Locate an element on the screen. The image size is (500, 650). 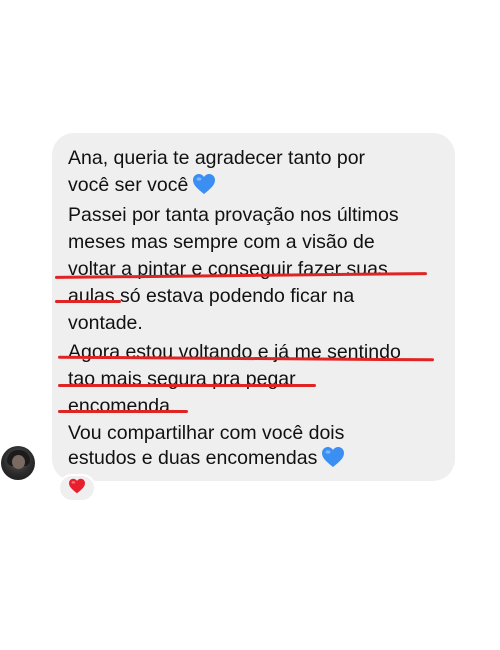
message-line: encomenda. is located at coordinates (122, 406).